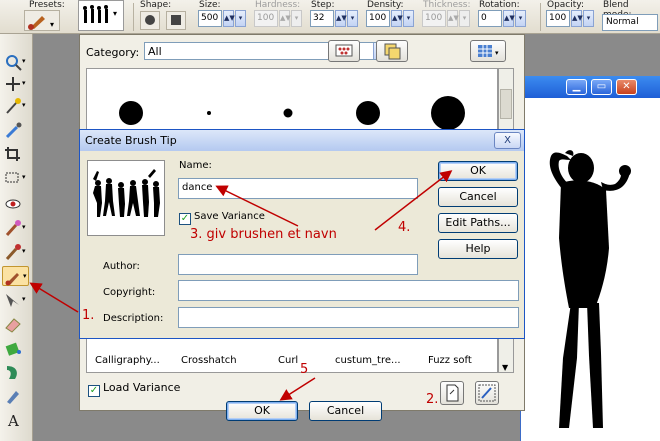  Describe the element at coordinates (195, 165) in the screenshot. I see `name-label: Name:` at that location.